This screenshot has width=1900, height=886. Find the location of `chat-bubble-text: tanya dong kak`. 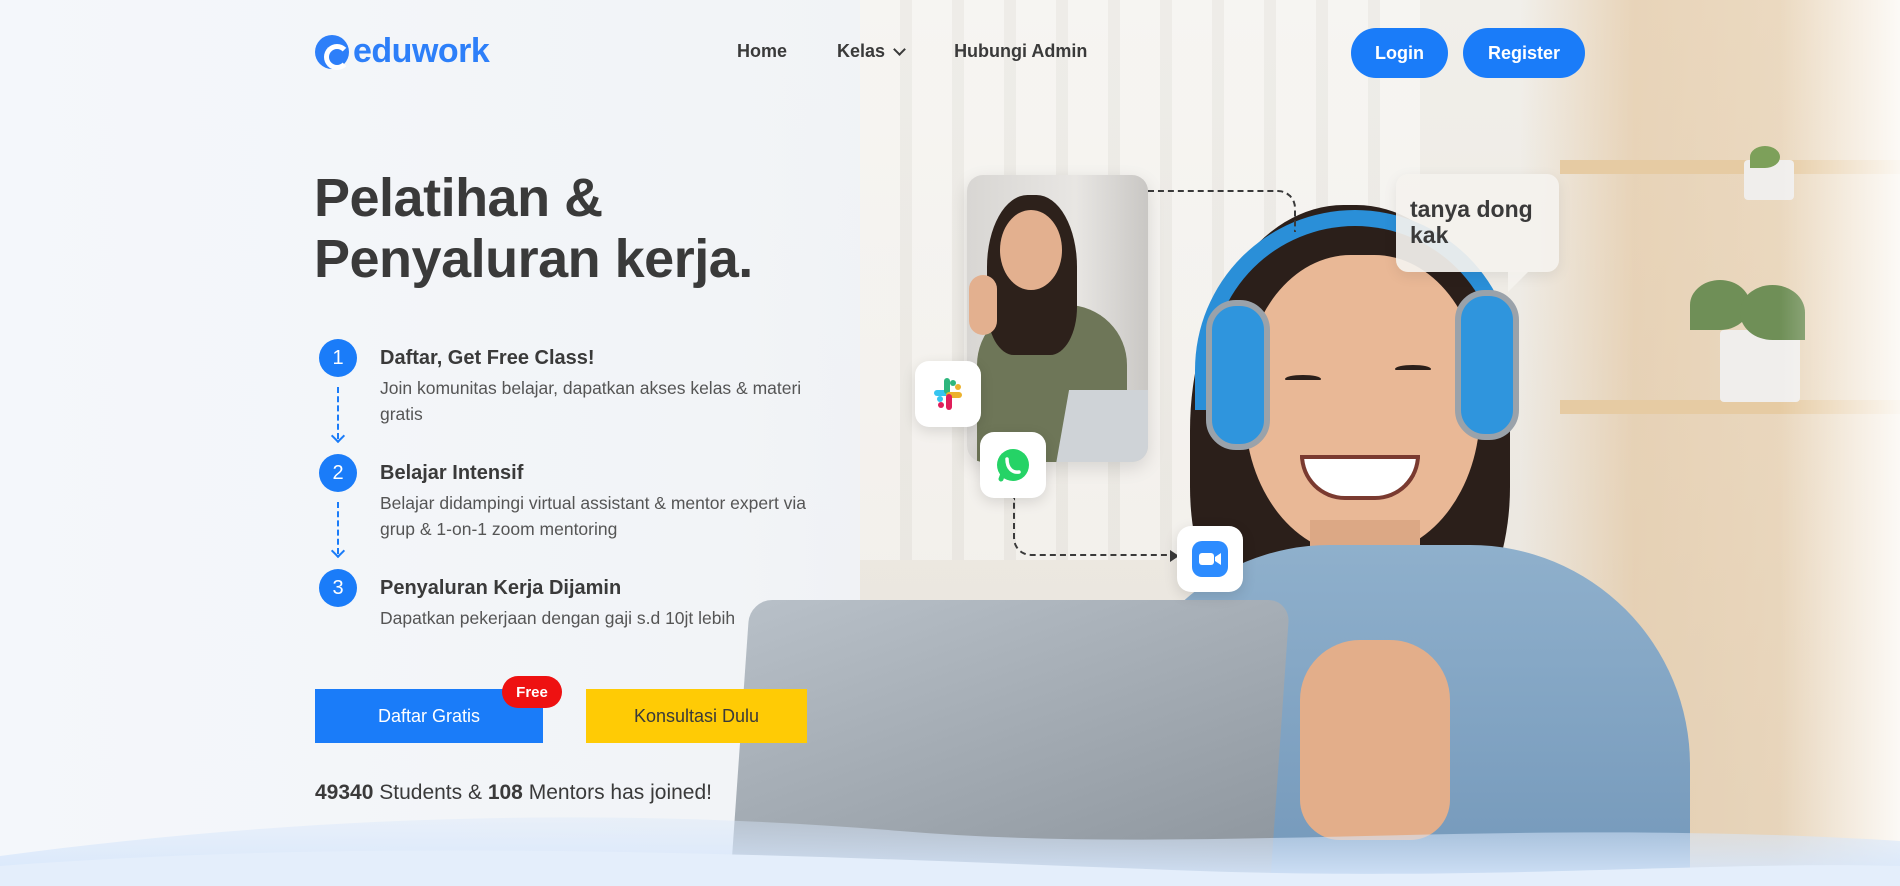

chat-bubble-text: tanya dong kak is located at coordinates (1471, 222).